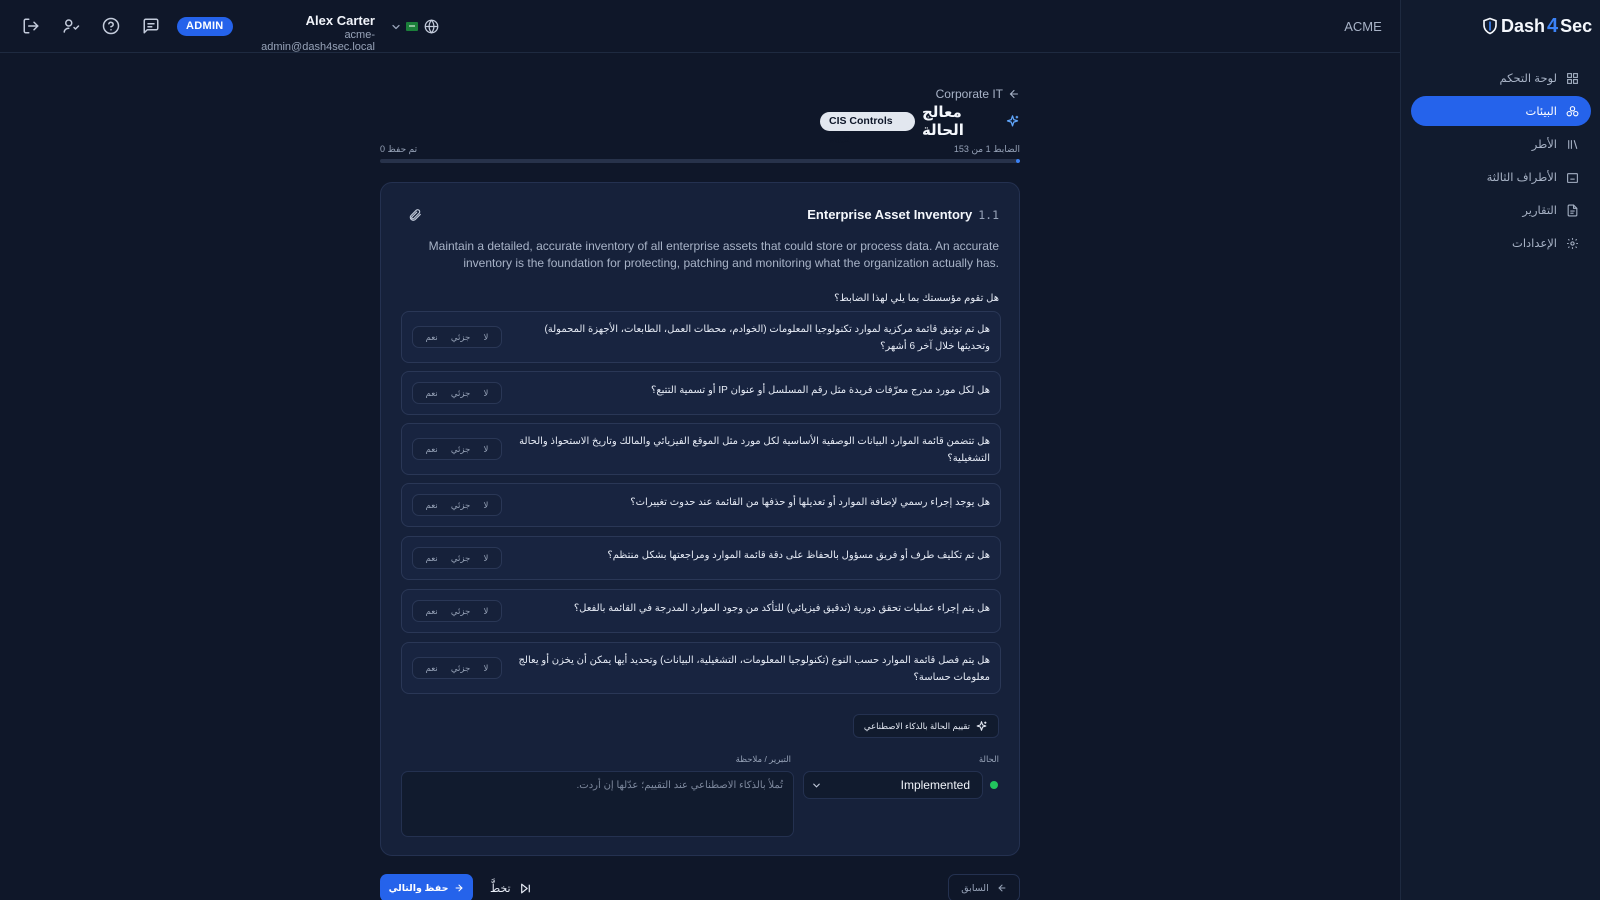 The height and width of the screenshot is (900, 1600). What do you see at coordinates (1572, 243) in the screenshot?
I see `gear-icon` at bounding box center [1572, 243].